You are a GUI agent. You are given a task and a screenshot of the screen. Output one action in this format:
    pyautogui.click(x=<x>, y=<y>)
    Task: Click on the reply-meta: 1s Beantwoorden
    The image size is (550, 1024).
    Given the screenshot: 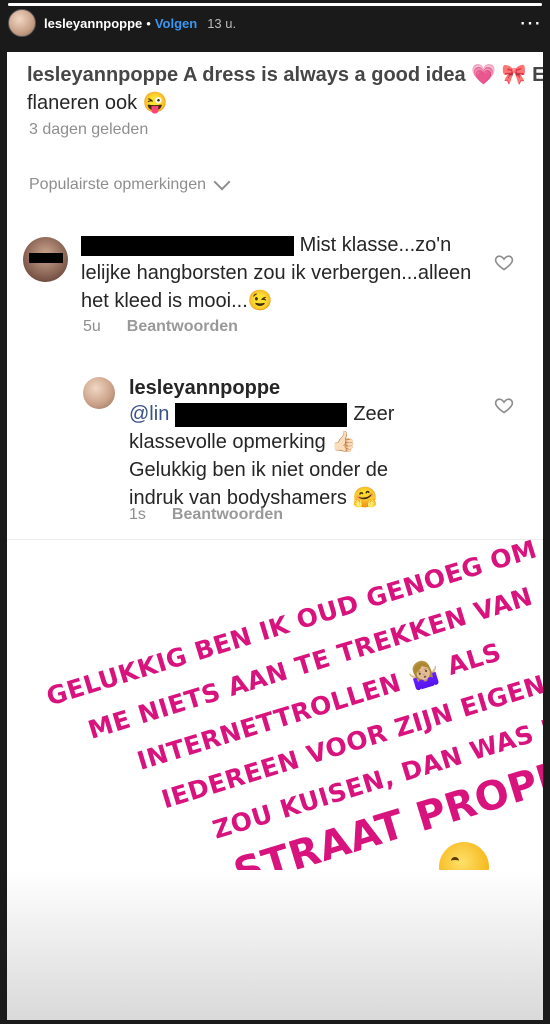 What is the action you would take?
    pyautogui.click(x=206, y=515)
    